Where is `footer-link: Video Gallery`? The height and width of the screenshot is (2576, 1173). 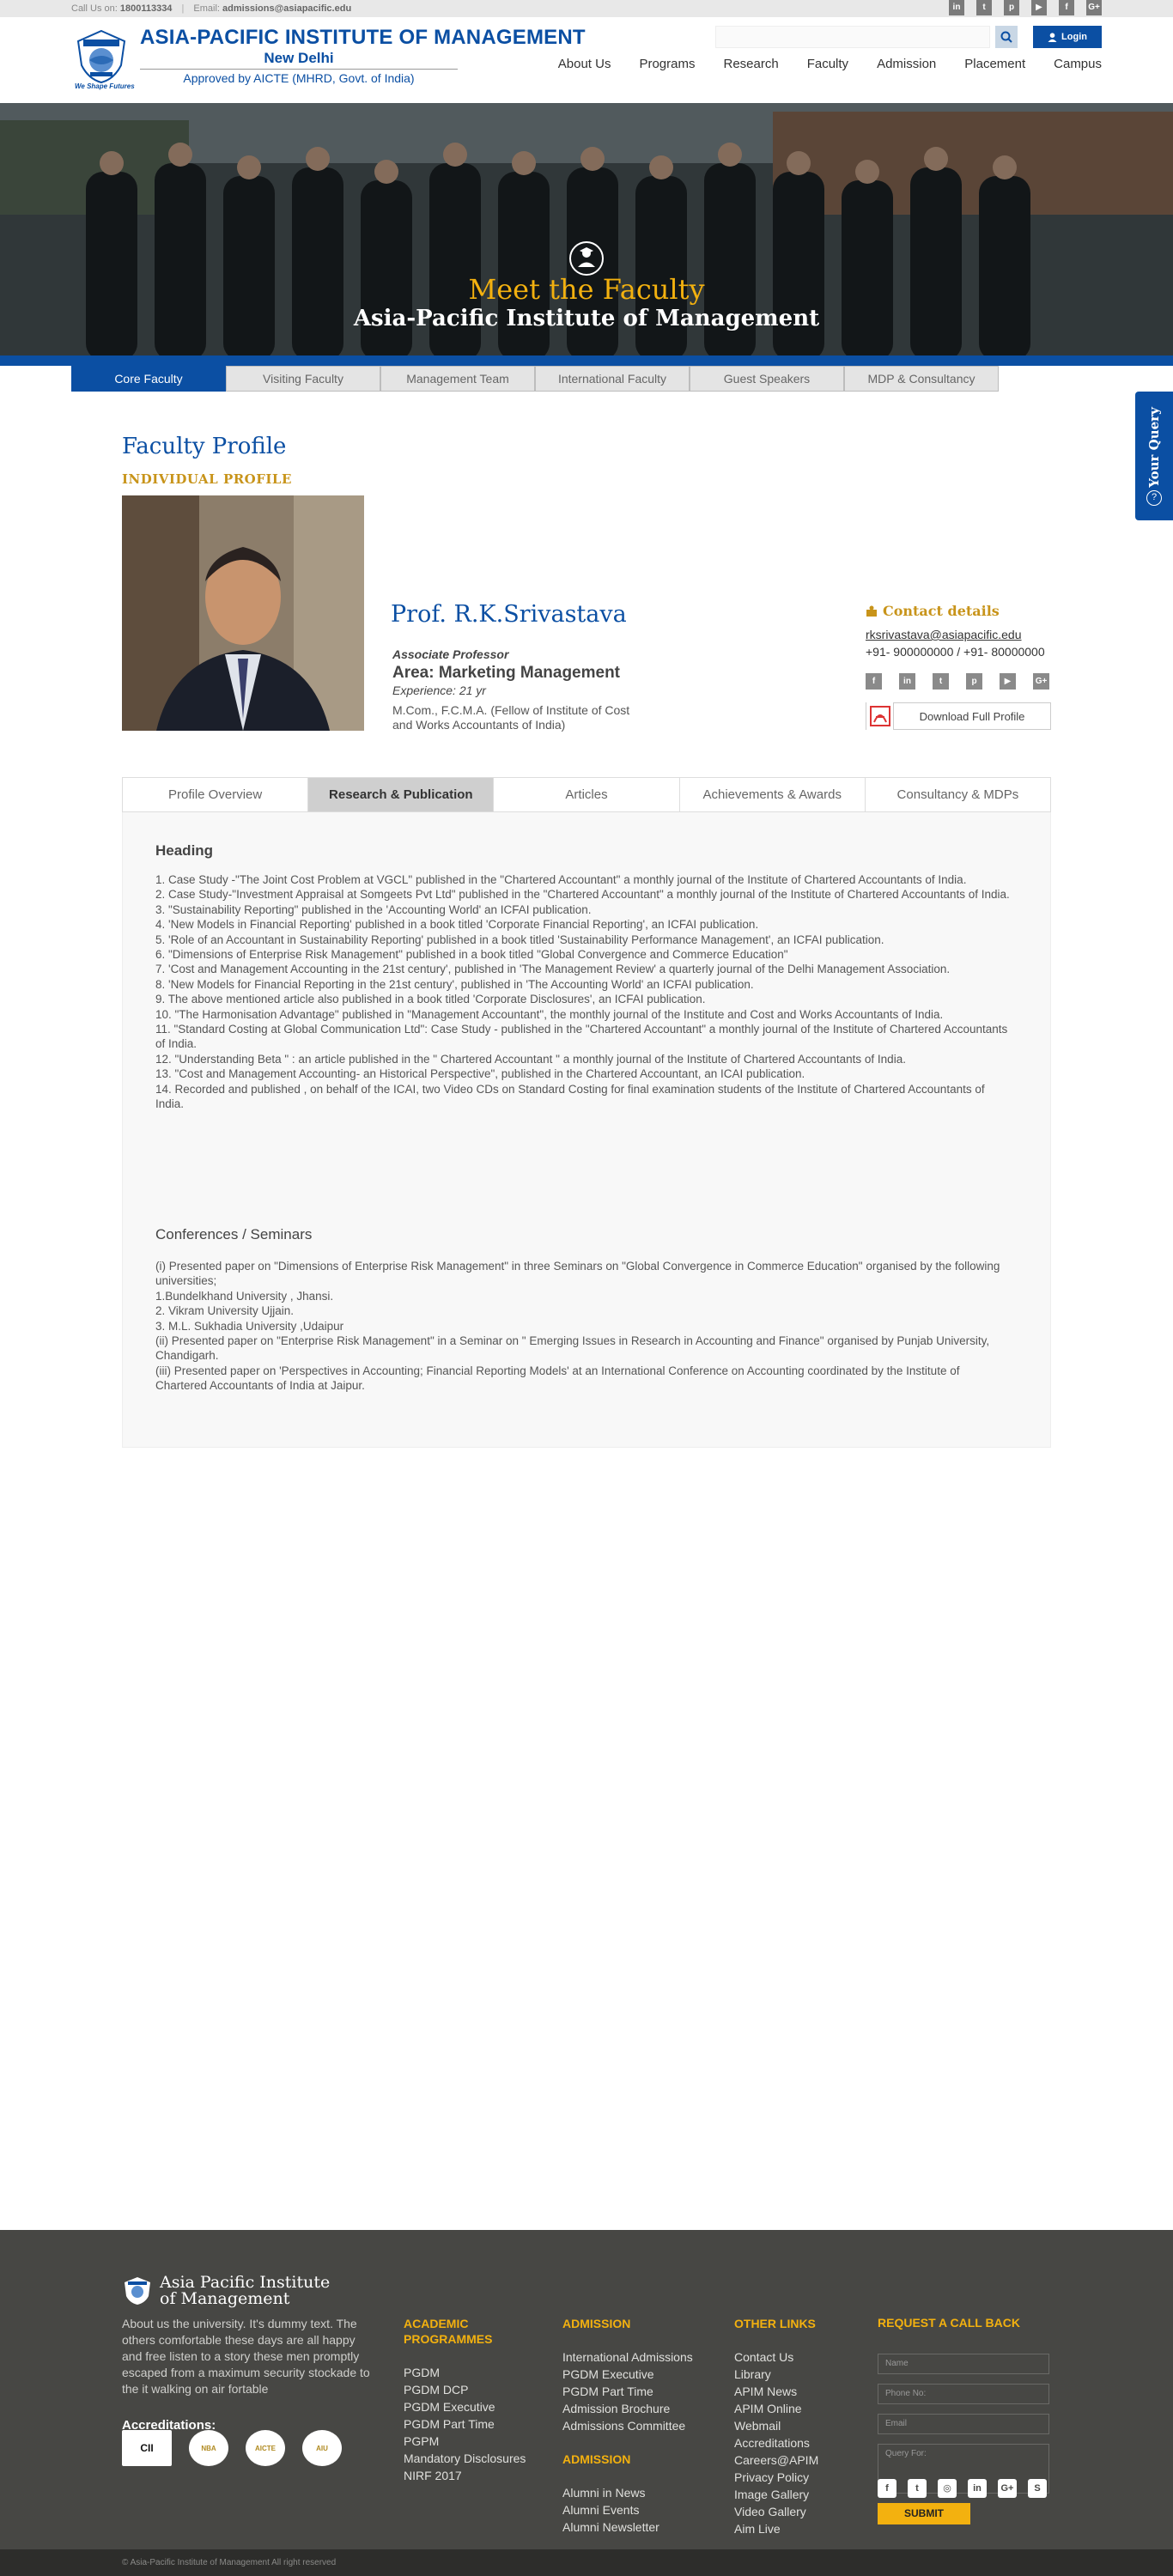
footer-link: Video Gallery is located at coordinates (803, 2511).